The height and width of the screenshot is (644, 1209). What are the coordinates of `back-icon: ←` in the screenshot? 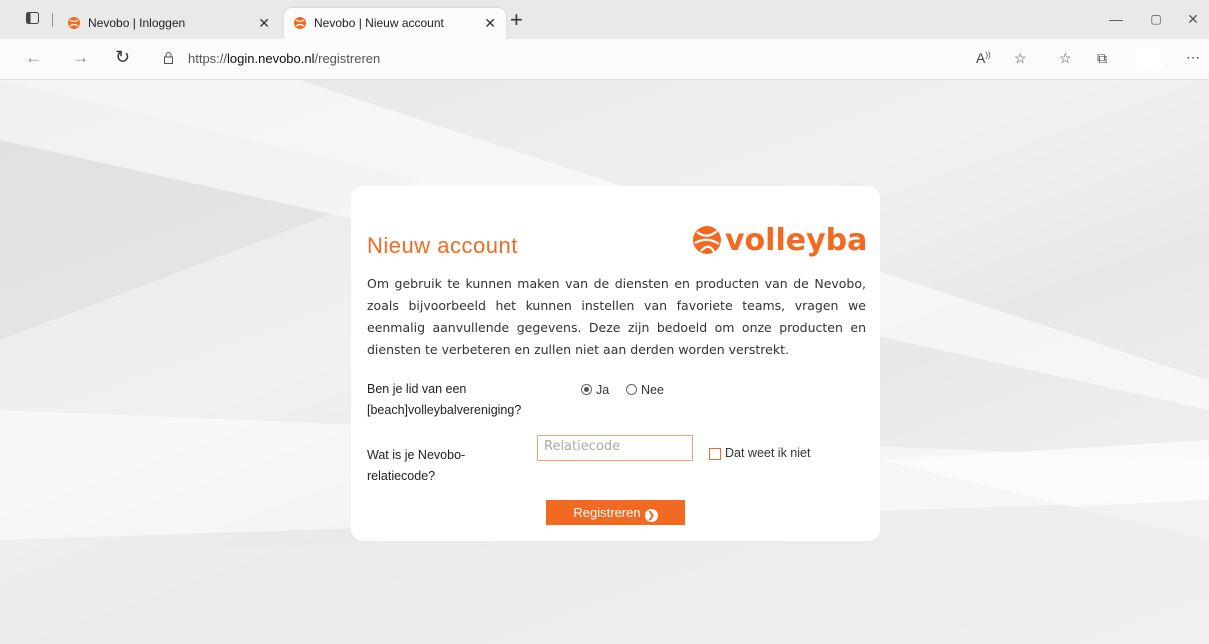 It's located at (33, 58).